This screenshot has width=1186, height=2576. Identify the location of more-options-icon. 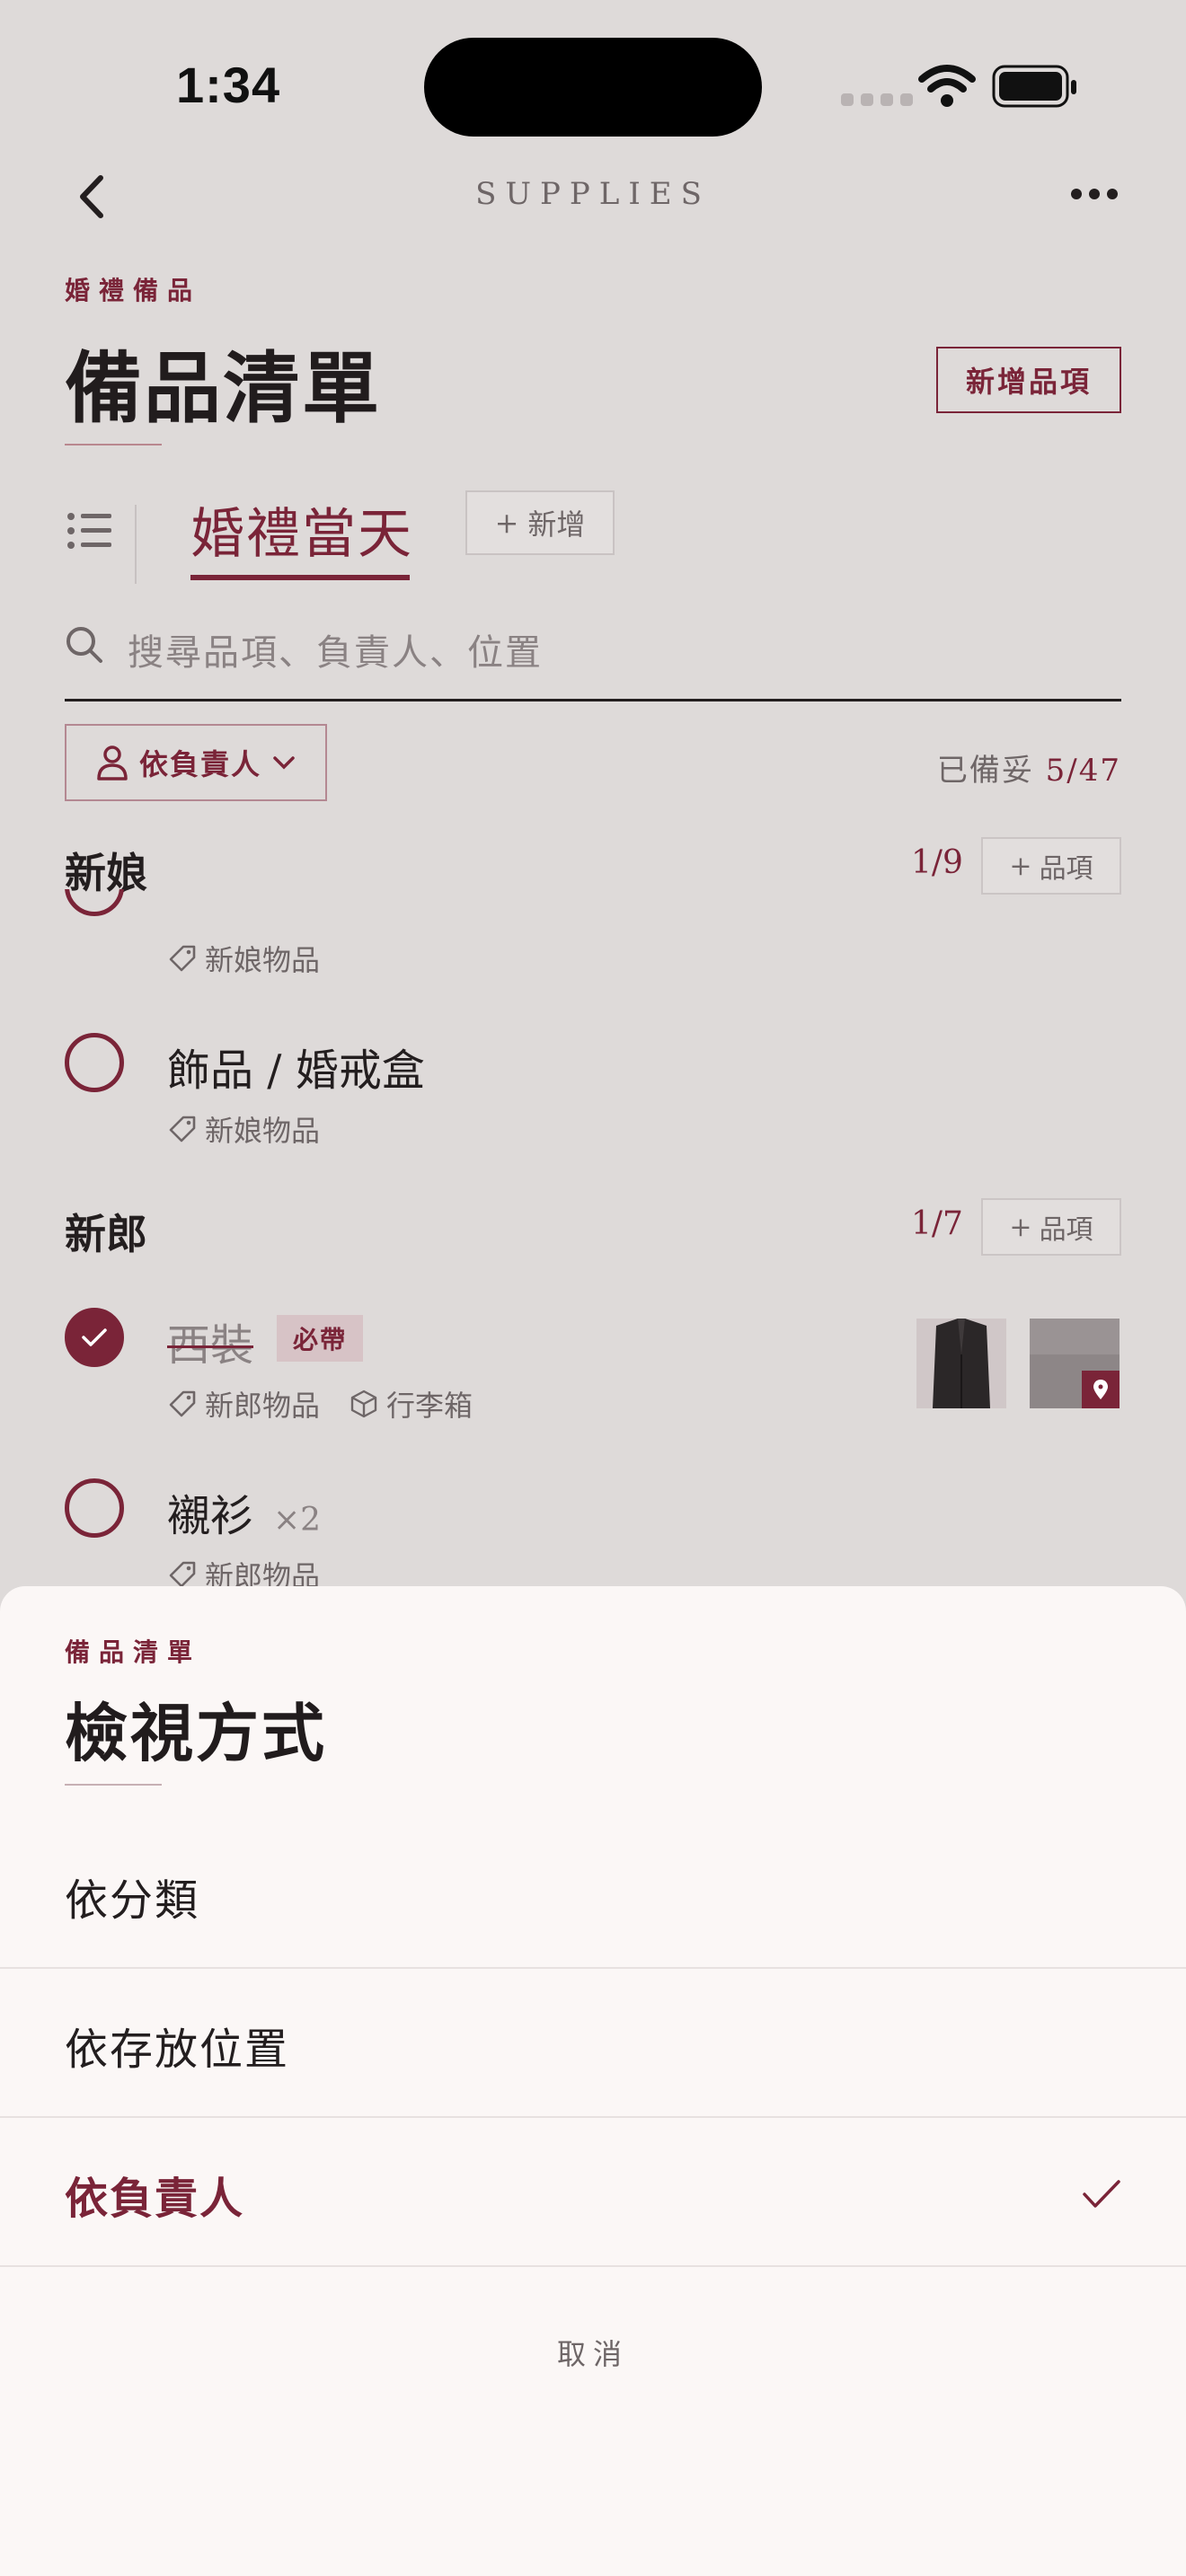
(1094, 194).